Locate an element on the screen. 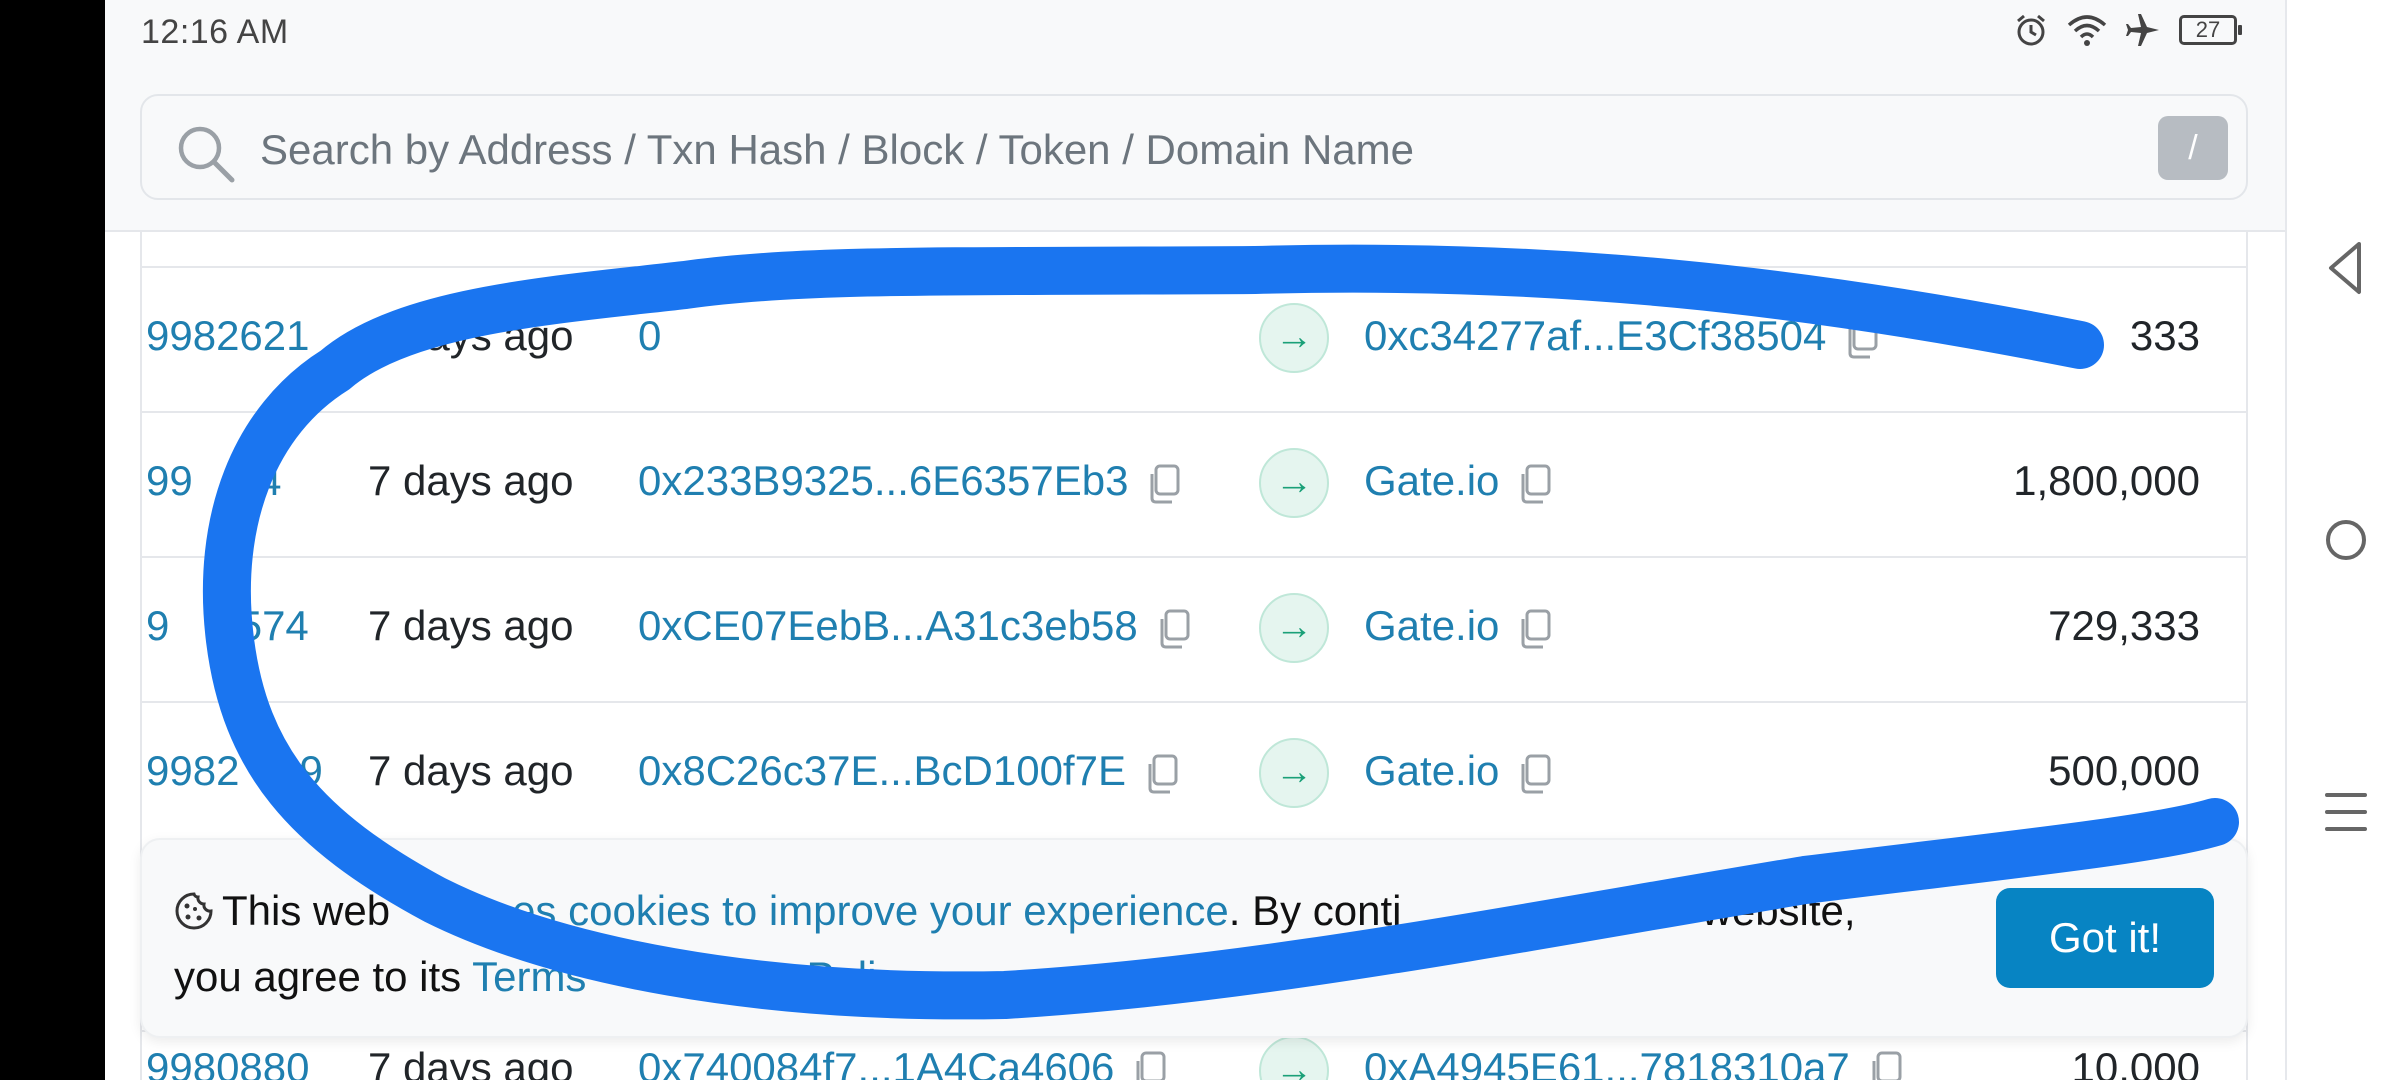  from-address: 0xCE07EebB...A31c3eb58 is located at coordinates (914, 626).